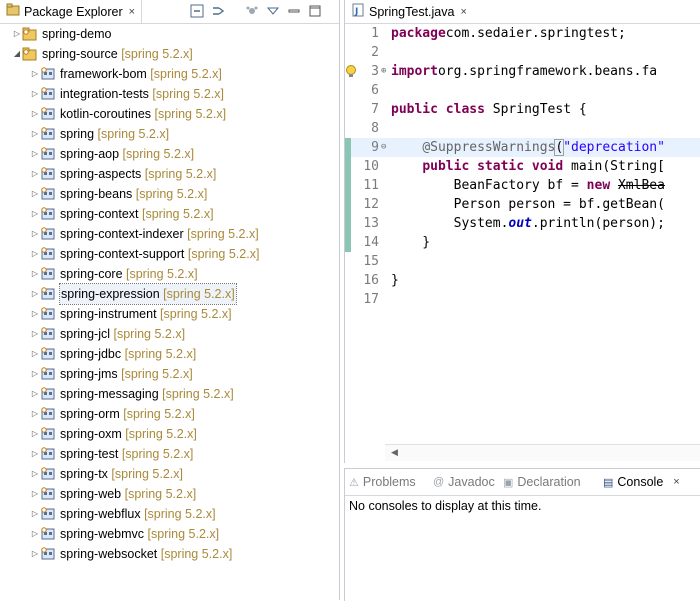 The height and width of the screenshot is (601, 700). What do you see at coordinates (522, 128) in the screenshot?
I see `code-line: 8` at bounding box center [522, 128].